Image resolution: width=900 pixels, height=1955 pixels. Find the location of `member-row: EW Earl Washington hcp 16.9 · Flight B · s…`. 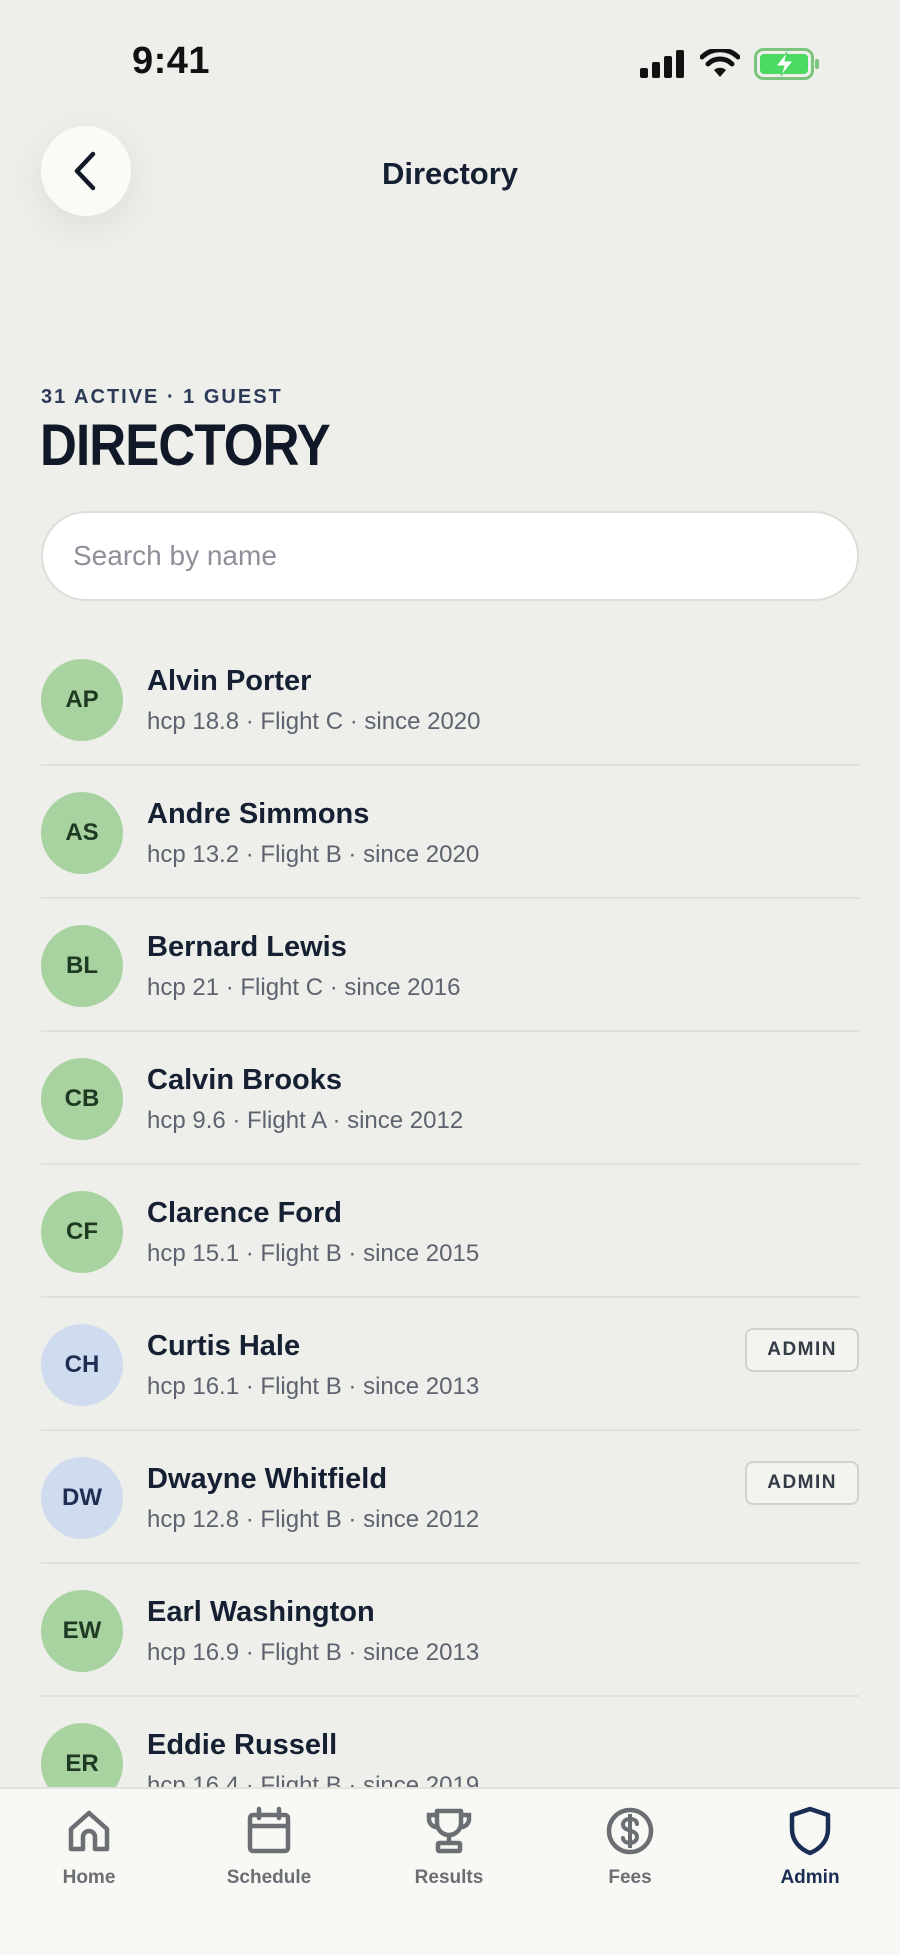

member-row: EW Earl Washington hcp 16.9 · Flight B · s… is located at coordinates (450, 1630).